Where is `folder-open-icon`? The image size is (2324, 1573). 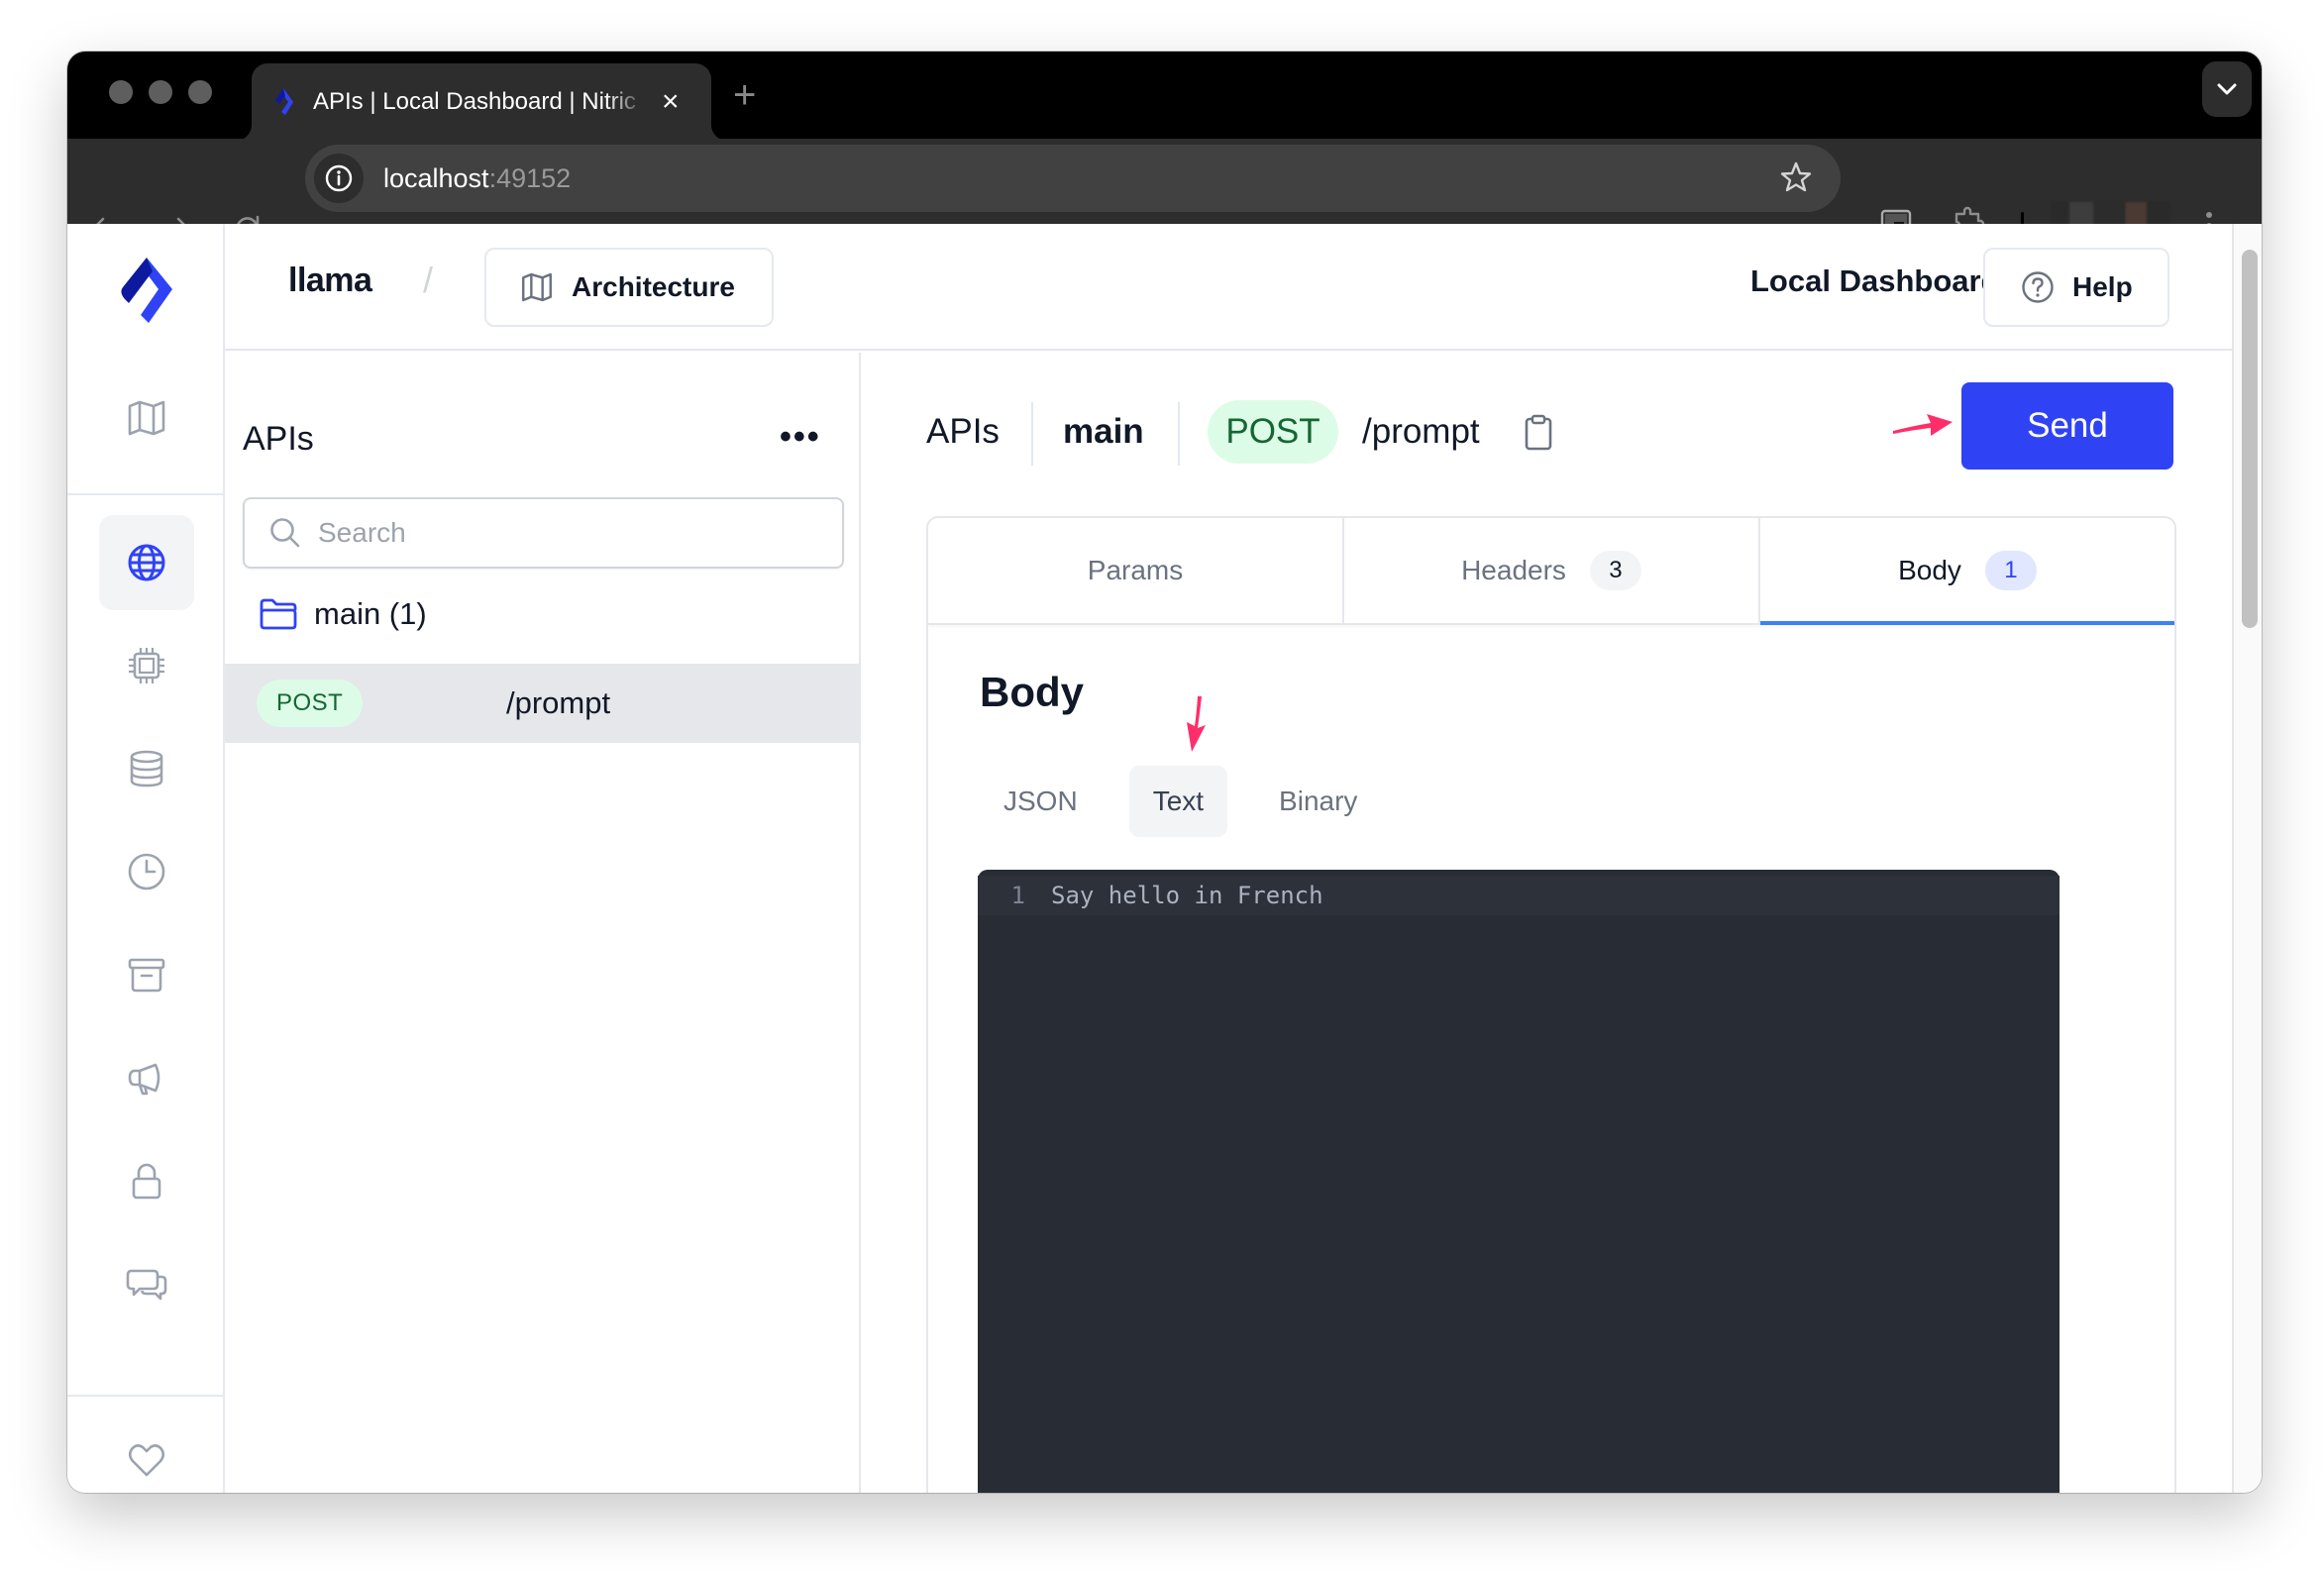
folder-open-icon is located at coordinates (278, 614).